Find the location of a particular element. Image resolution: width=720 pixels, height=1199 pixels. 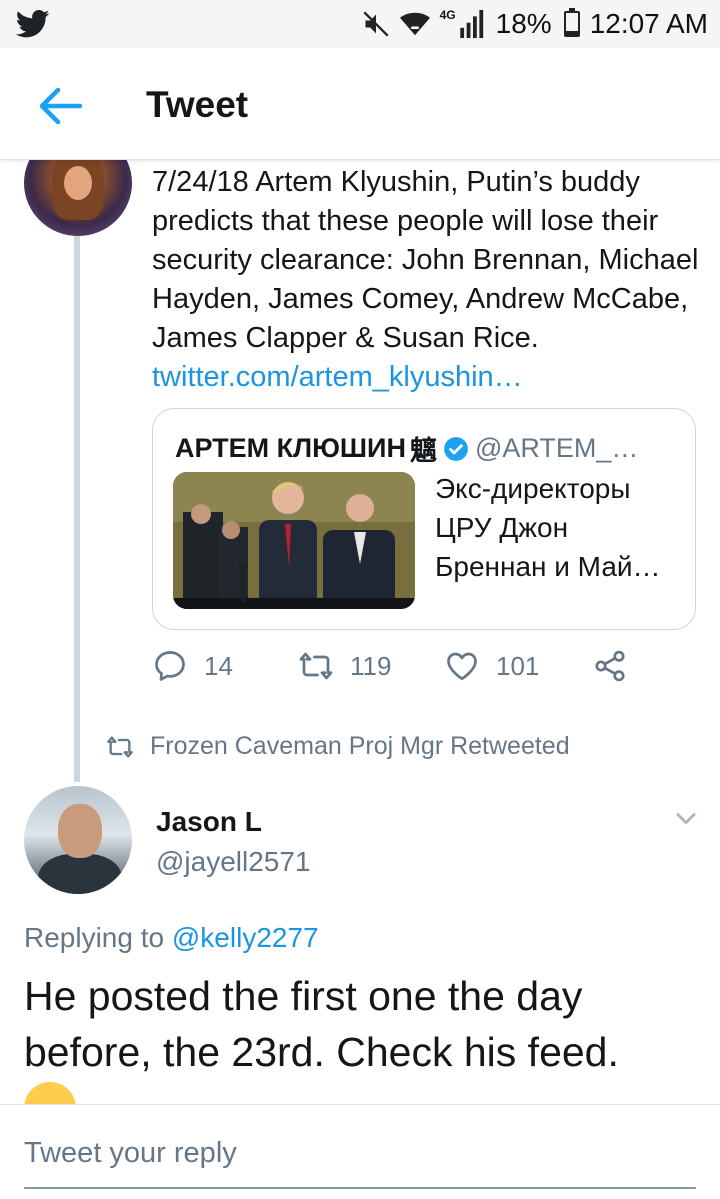

share-button is located at coordinates (610, 666).